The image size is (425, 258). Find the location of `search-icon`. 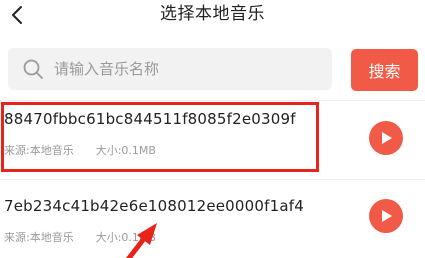

search-icon is located at coordinates (33, 69).